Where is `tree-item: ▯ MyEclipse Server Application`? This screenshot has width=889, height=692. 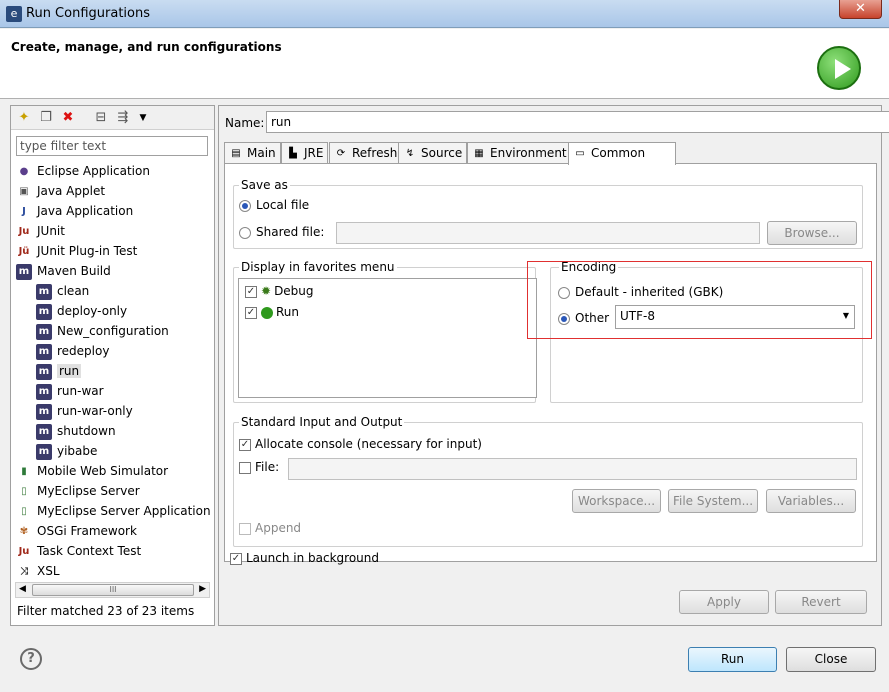
tree-item: ▯ MyEclipse Server Application is located at coordinates (113, 511).